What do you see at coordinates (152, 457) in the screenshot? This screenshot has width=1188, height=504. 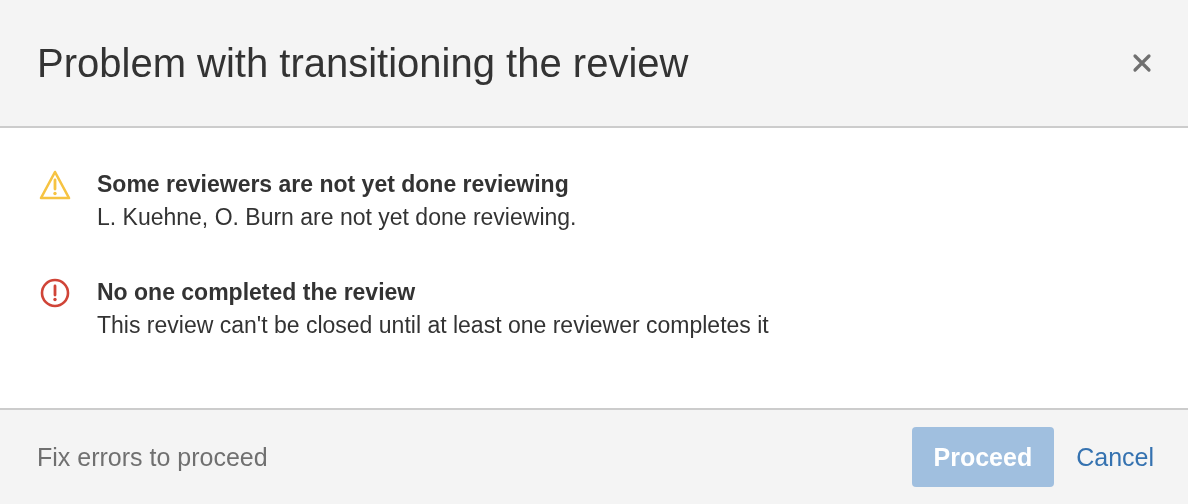 I see `footer-hint: Fix errors to proceed` at bounding box center [152, 457].